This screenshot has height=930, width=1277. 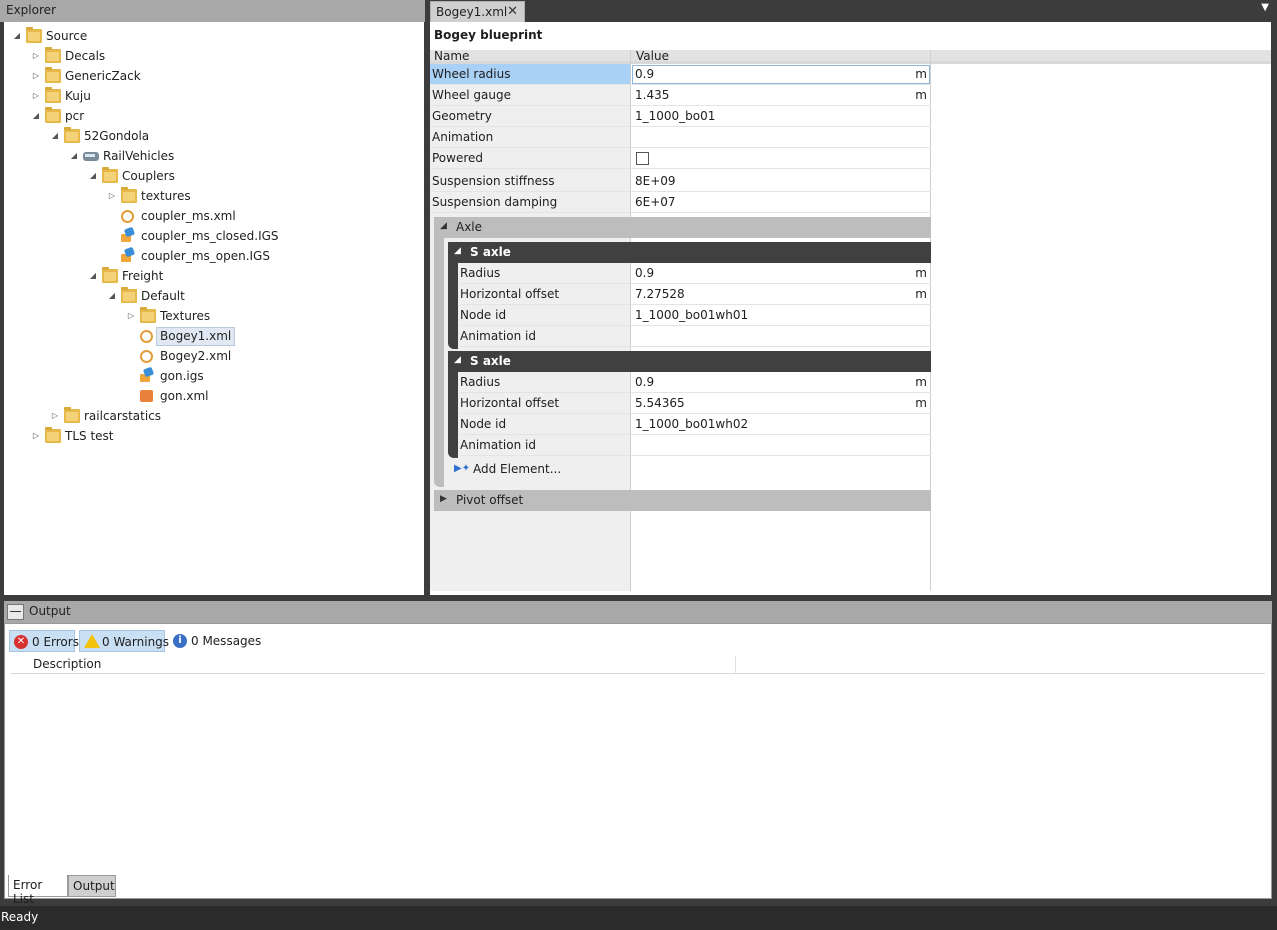 What do you see at coordinates (642, 158) in the screenshot?
I see `powered-checkbox` at bounding box center [642, 158].